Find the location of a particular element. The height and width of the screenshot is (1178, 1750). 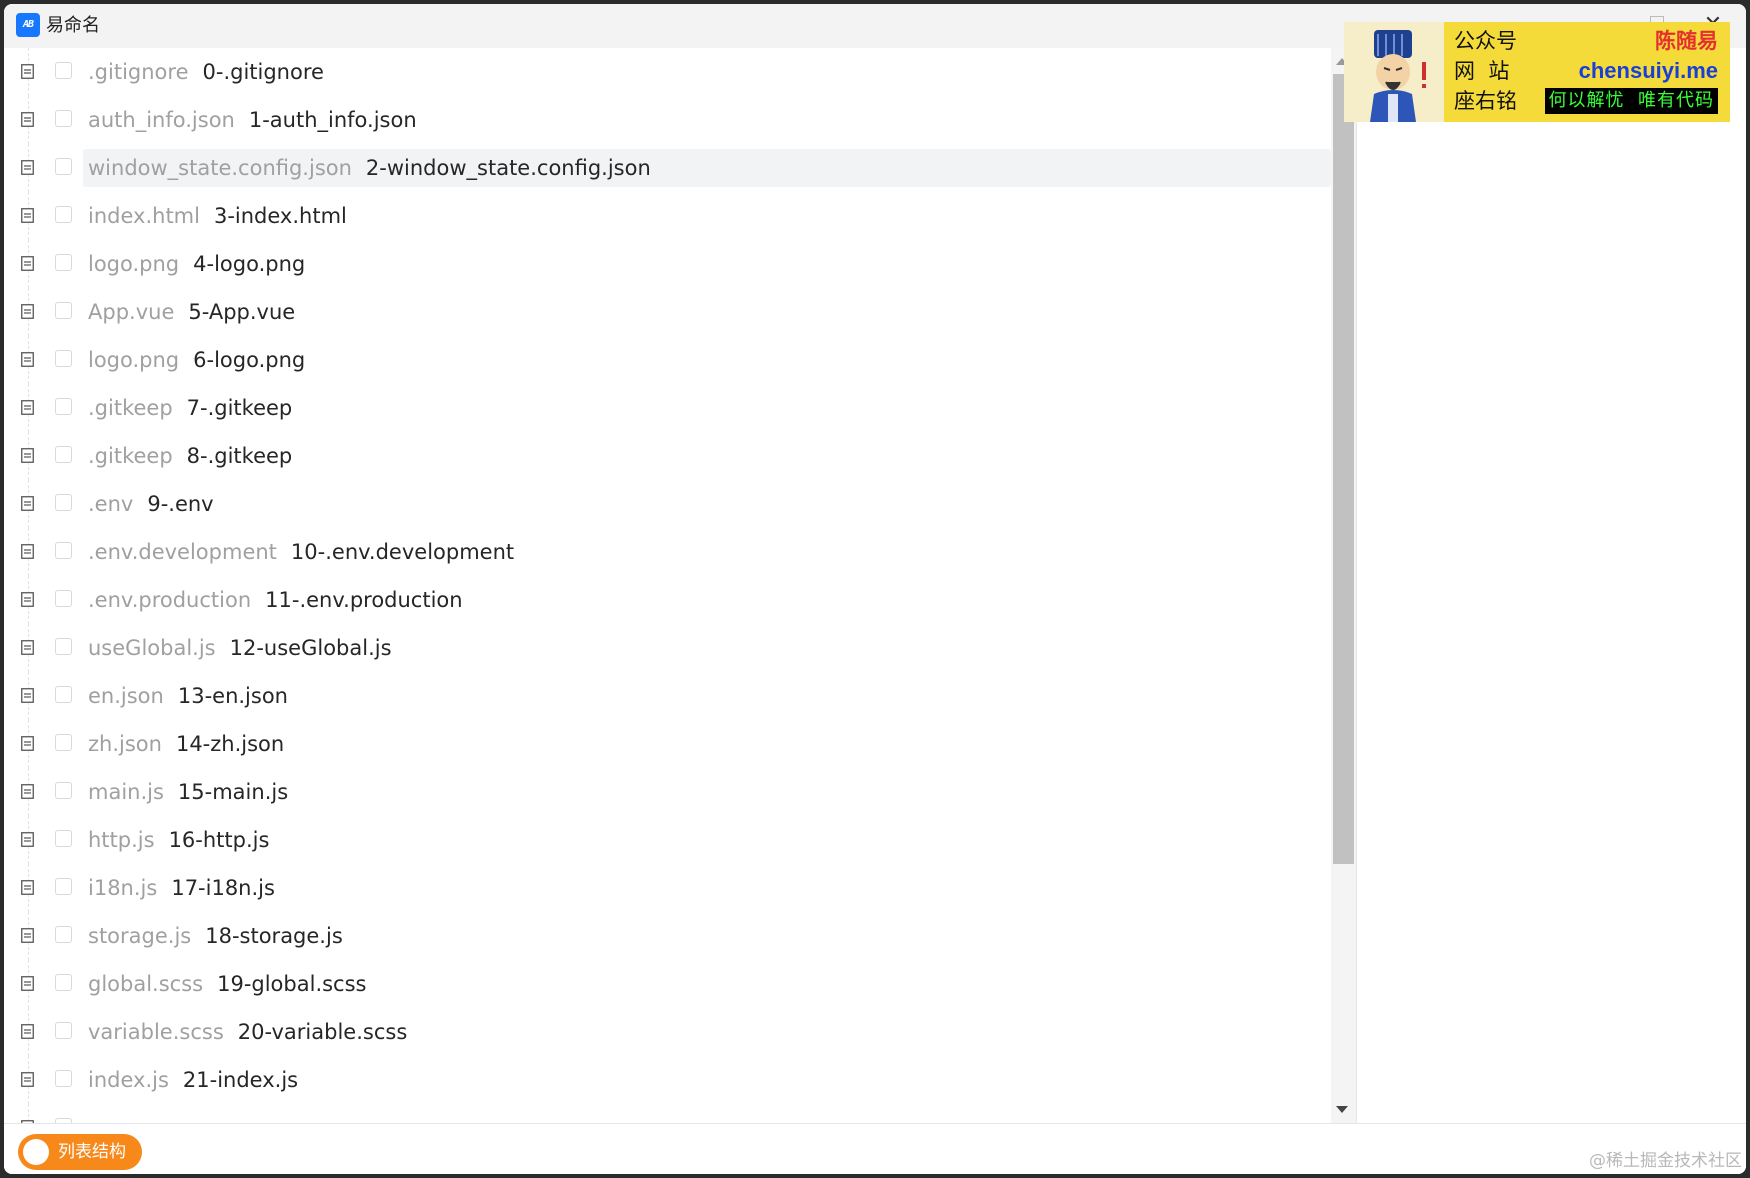

renamed-filename: 6-logo.png is located at coordinates (249, 360).